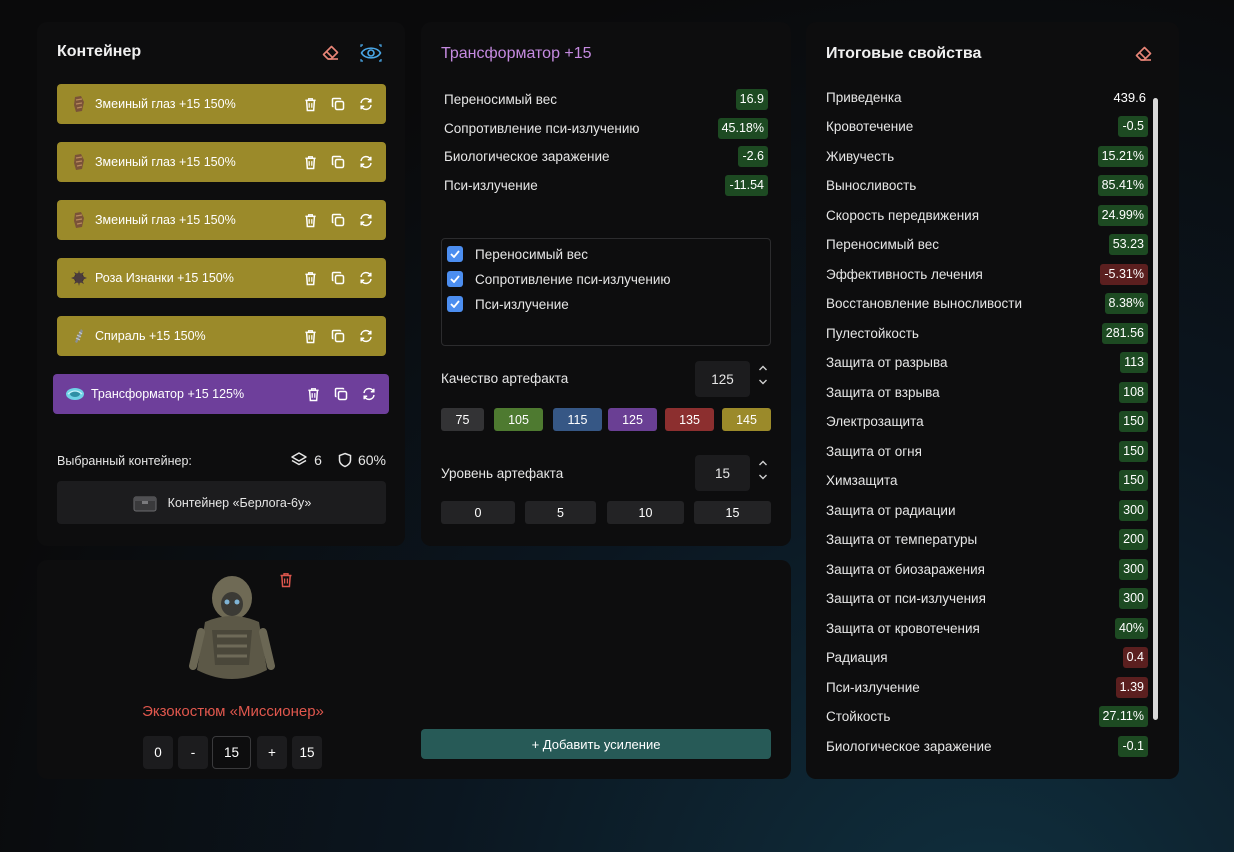  What do you see at coordinates (478, 512) in the screenshot?
I see `level-option-button: 0` at bounding box center [478, 512].